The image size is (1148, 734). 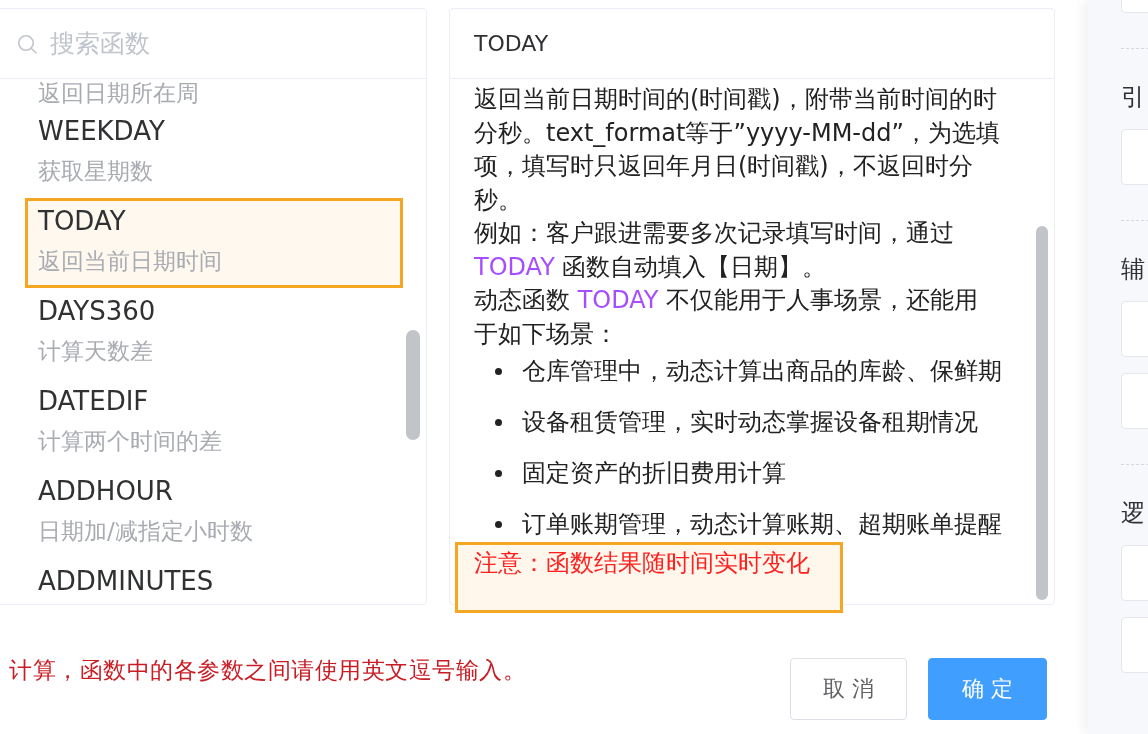 What do you see at coordinates (737, 150) in the screenshot?
I see `description-text: 返回当前日期时间的(时间戳)，附带当前时间的时分秒。text_format等于”yyyy-MM-dd”，为选填项，填写时只返回年月日(时间戳)，不返回时分秒。` at bounding box center [737, 150].